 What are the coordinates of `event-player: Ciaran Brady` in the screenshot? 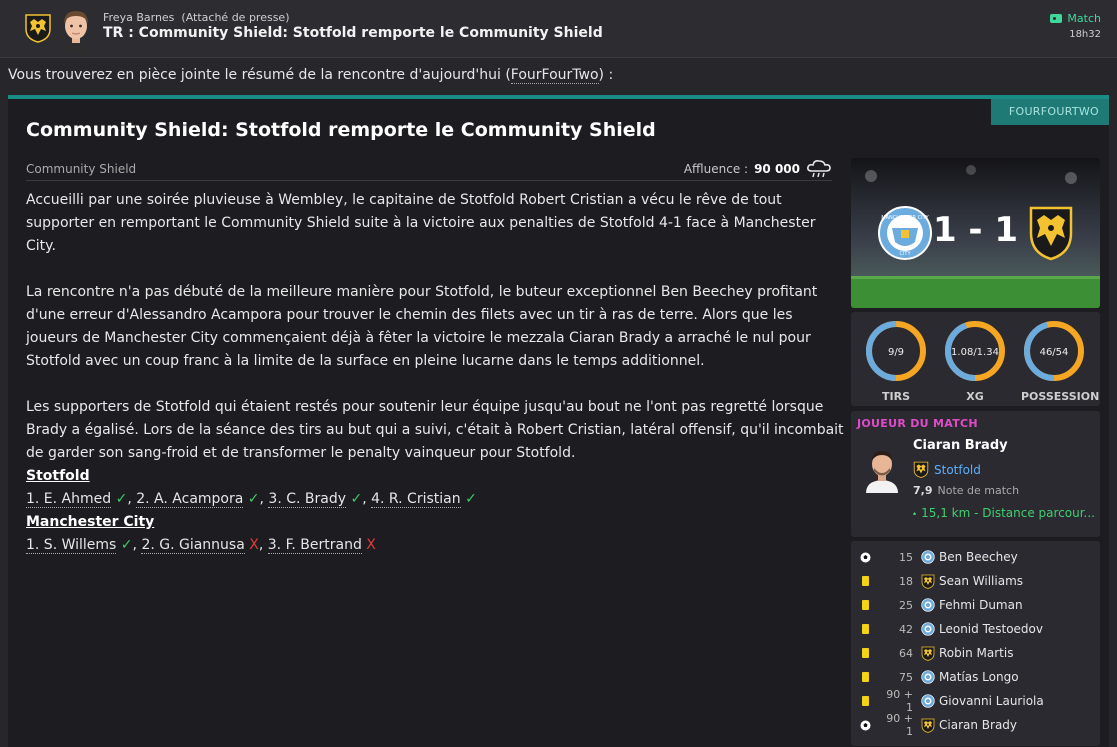 It's located at (978, 725).